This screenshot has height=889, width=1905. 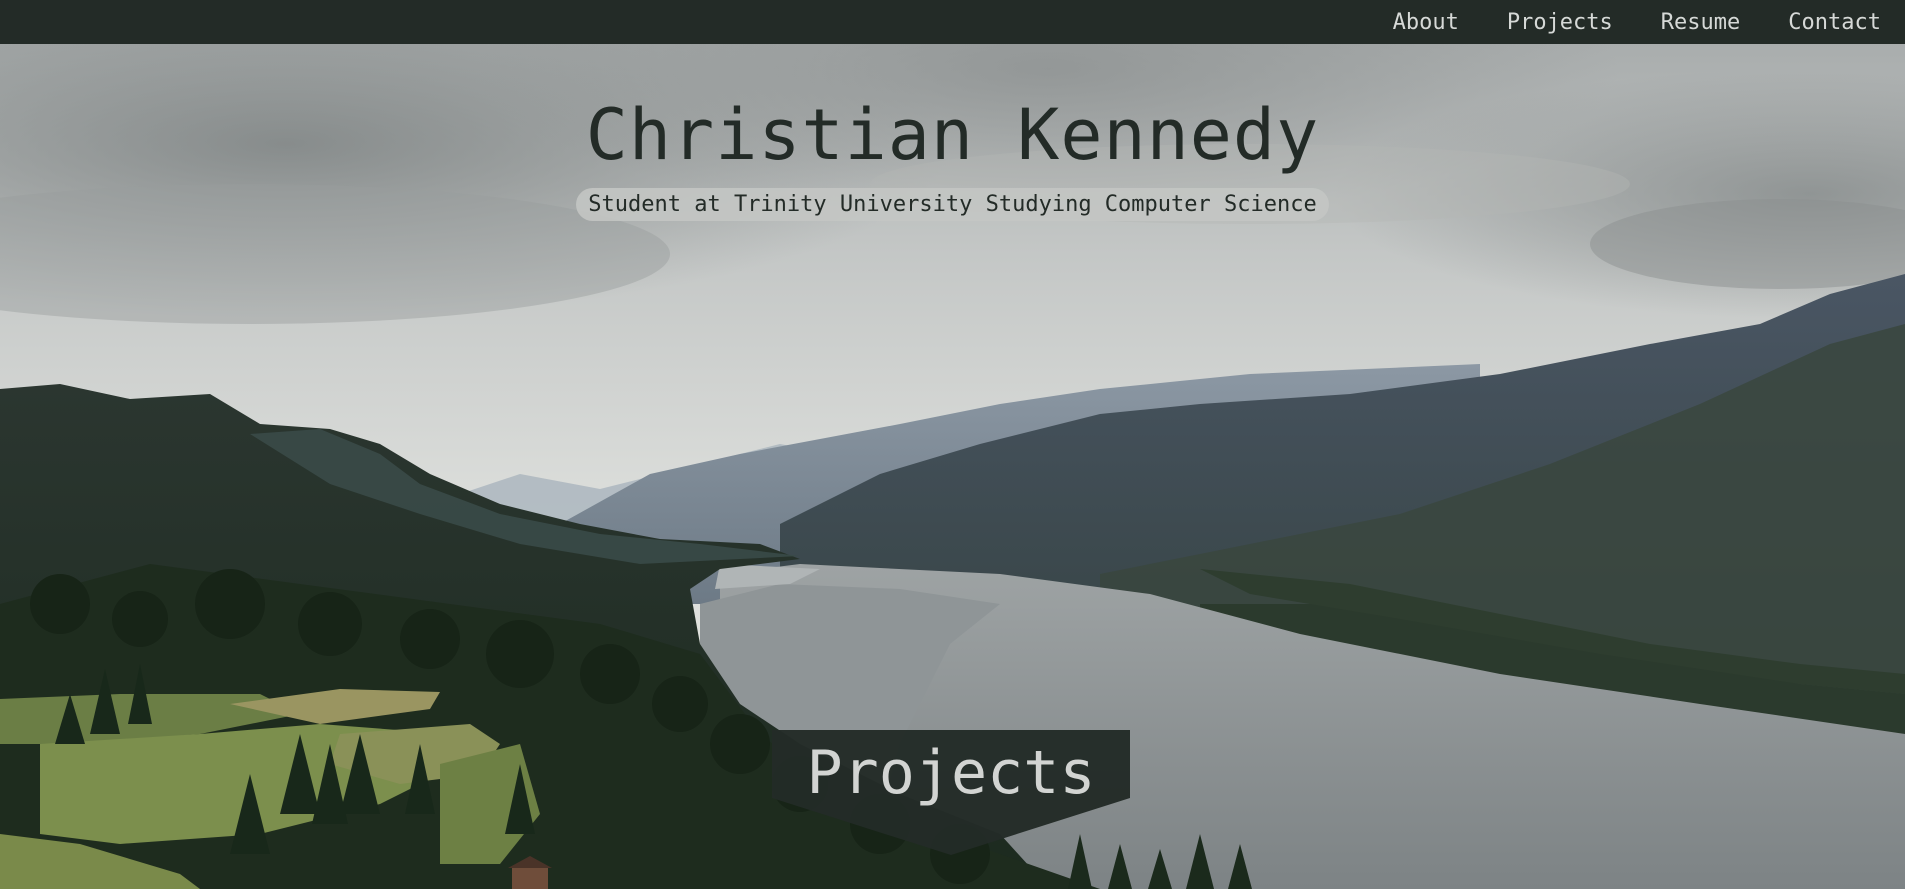 What do you see at coordinates (952, 22) in the screenshot?
I see `top-navbar: About Projects Resume Contact` at bounding box center [952, 22].